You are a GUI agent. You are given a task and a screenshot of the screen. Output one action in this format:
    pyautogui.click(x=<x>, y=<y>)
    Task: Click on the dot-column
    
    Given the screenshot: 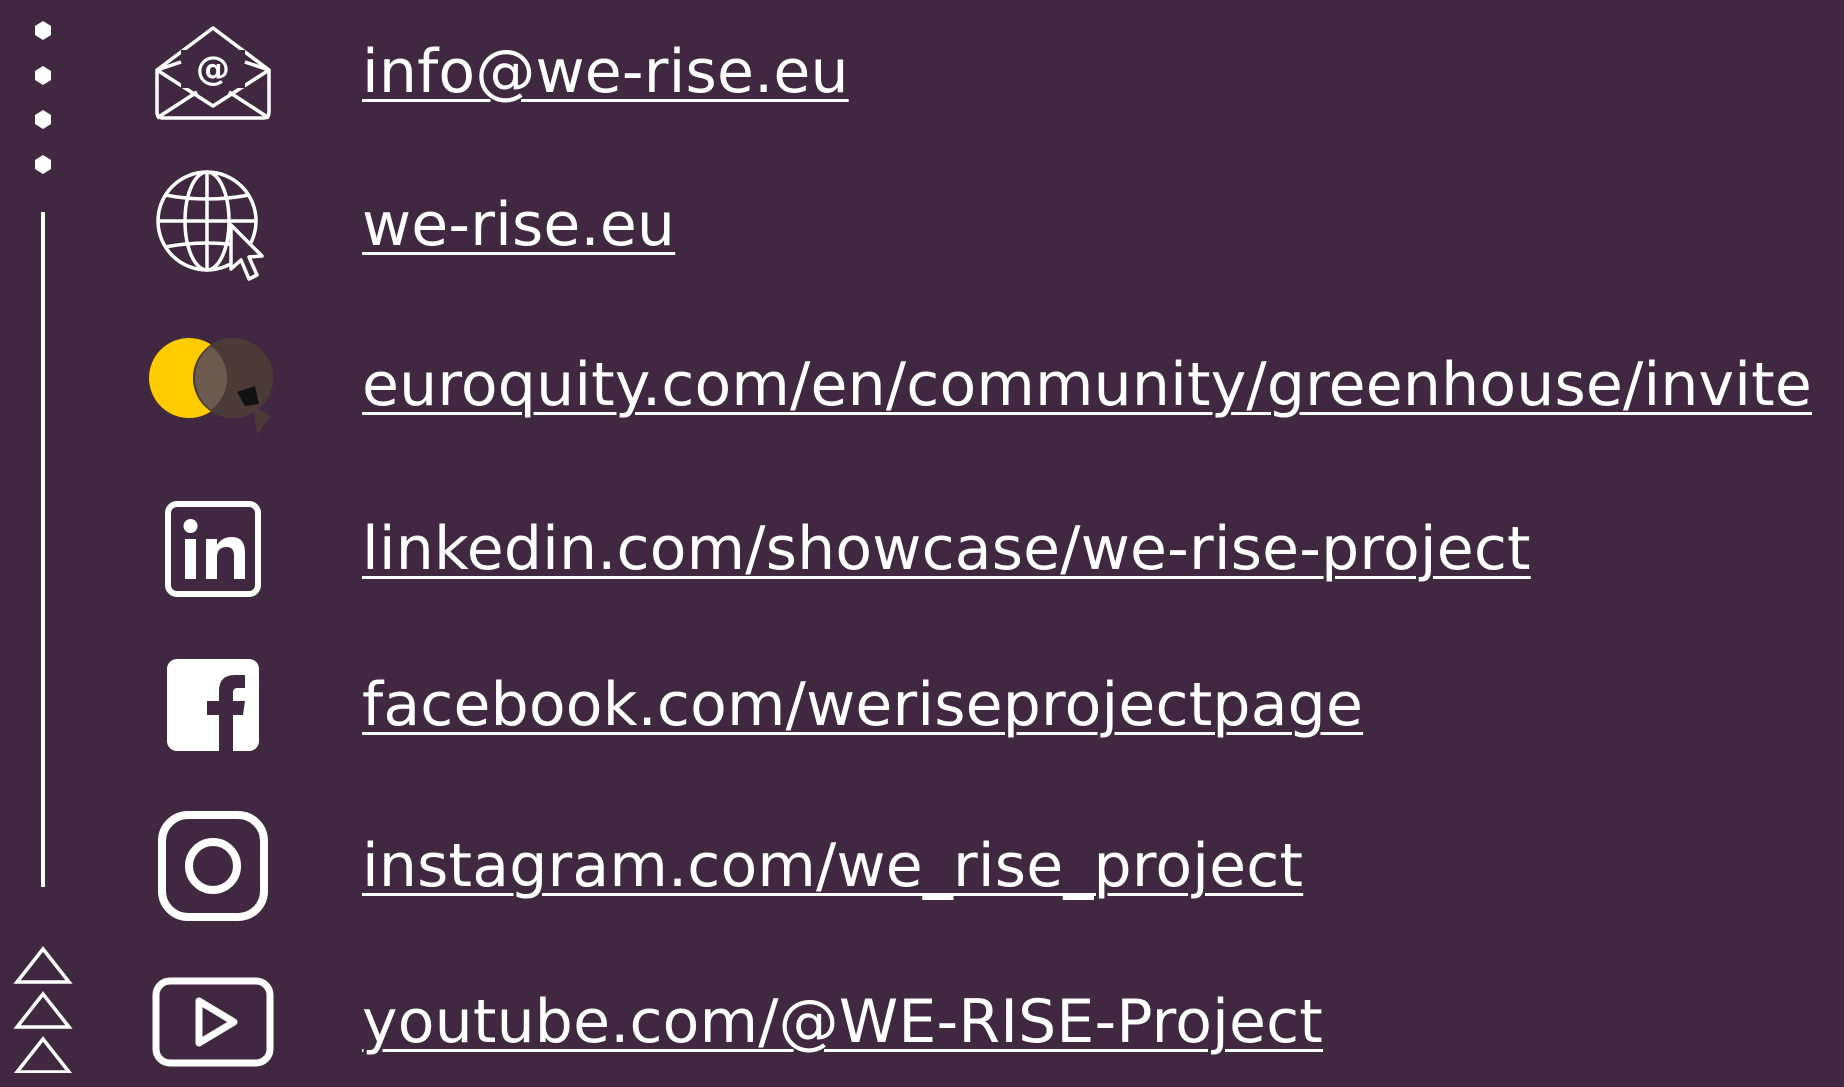 What is the action you would take?
    pyautogui.click(x=43, y=97)
    